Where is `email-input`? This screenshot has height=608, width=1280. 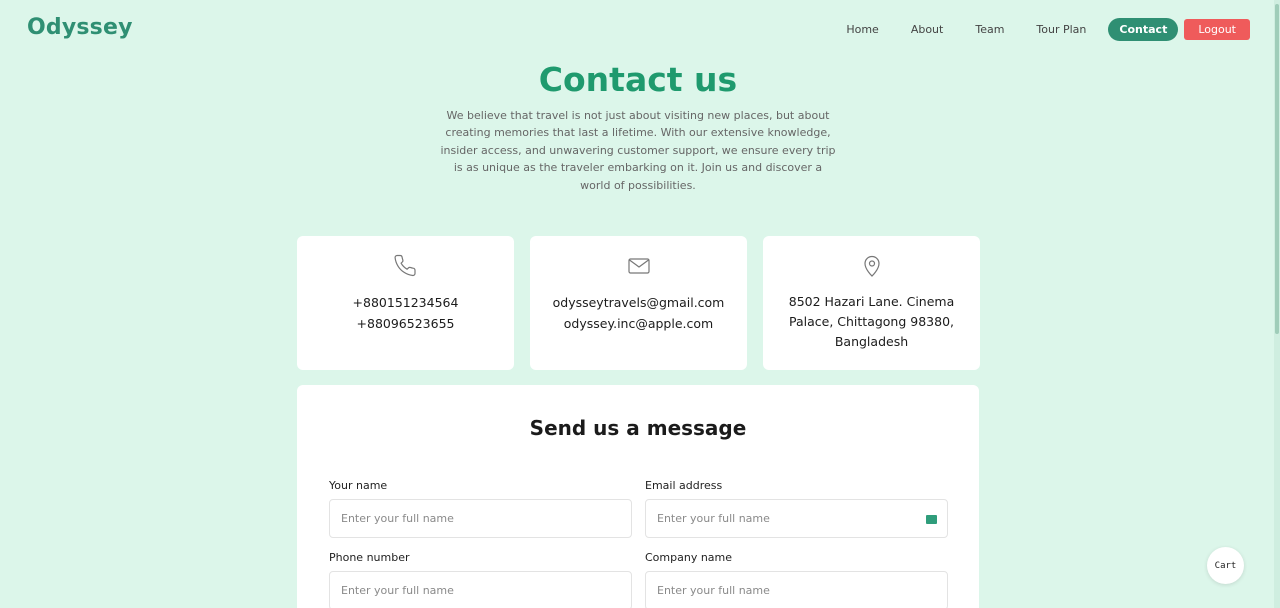
email-input is located at coordinates (796, 518).